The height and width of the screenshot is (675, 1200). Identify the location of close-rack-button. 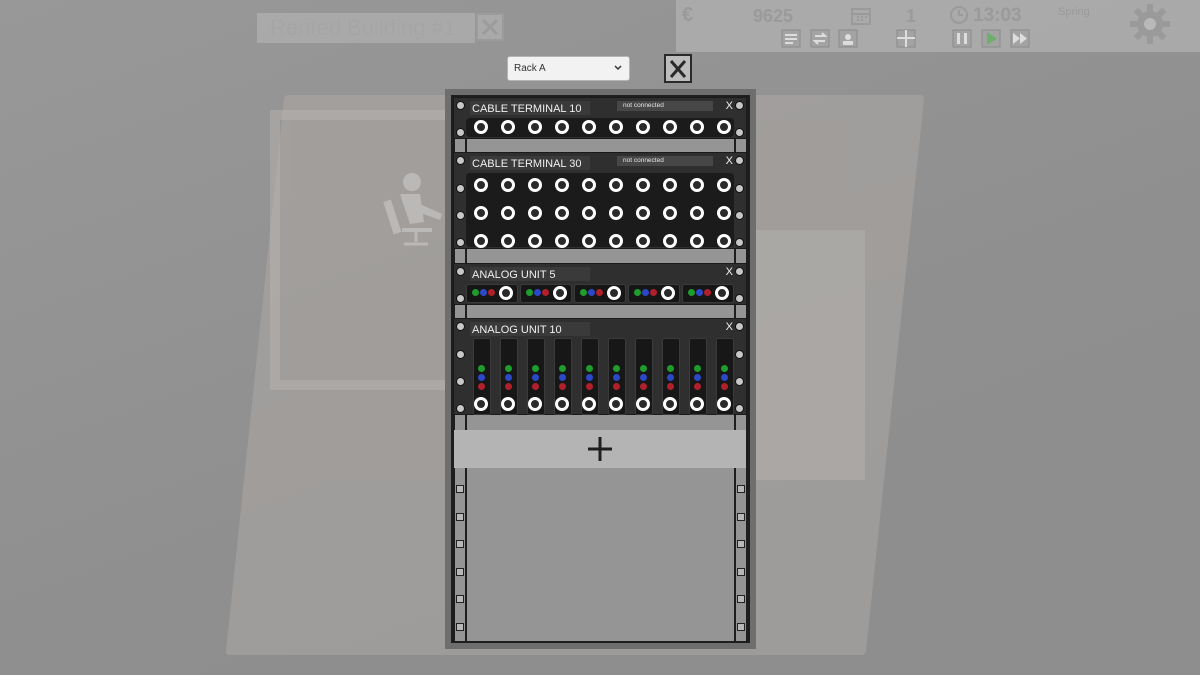
(678, 68).